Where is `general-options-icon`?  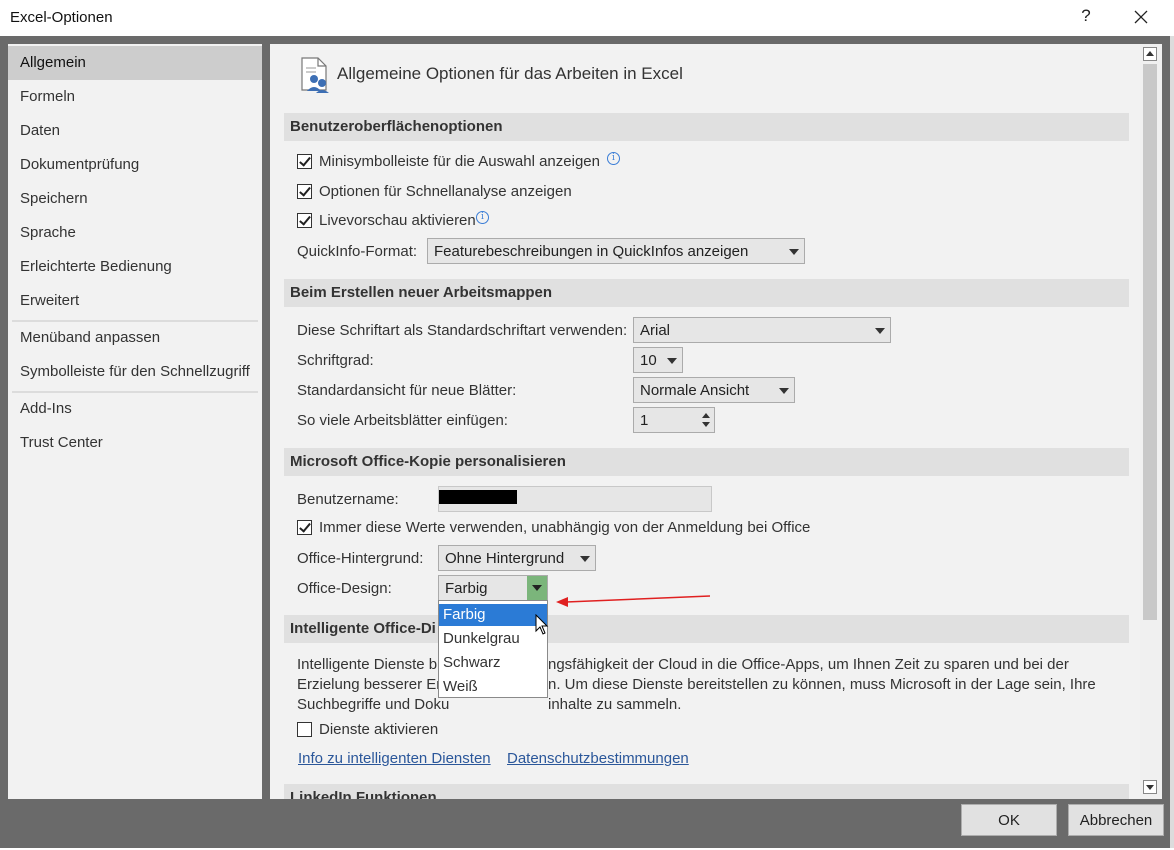
general-options-icon is located at coordinates (315, 75).